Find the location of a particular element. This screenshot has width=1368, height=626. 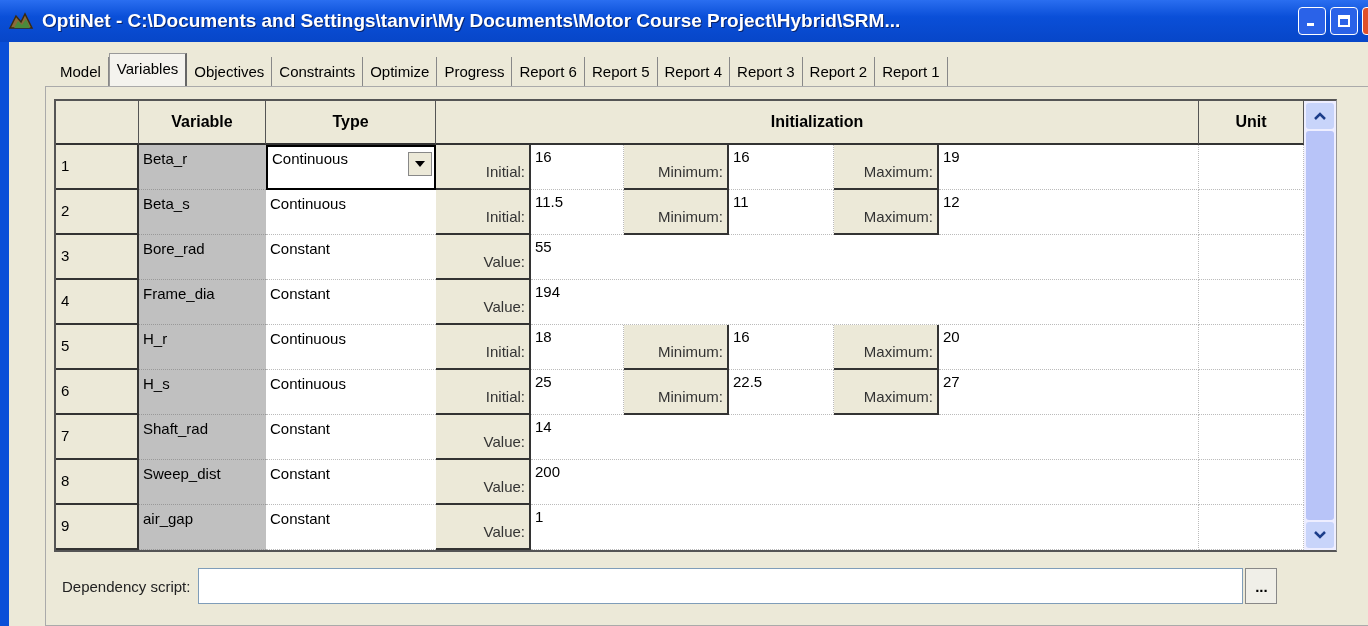

variable-cell: Shaft_rad is located at coordinates (202, 437).